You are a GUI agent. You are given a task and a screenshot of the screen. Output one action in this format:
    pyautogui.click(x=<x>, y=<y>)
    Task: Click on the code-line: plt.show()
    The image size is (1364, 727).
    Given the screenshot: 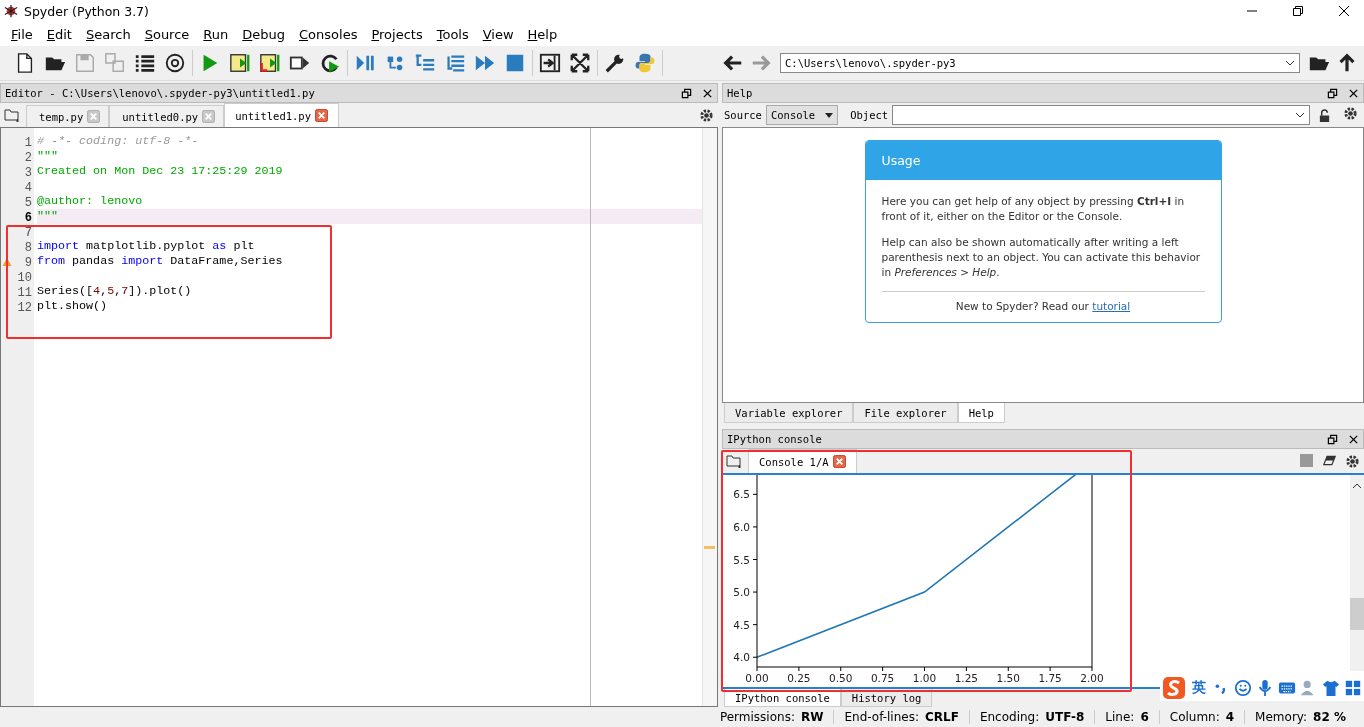 What is the action you would take?
    pyautogui.click(x=72, y=306)
    